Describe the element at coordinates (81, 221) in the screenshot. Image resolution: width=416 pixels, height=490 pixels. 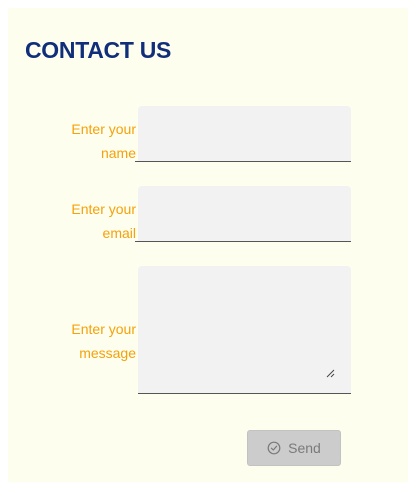
I see `email-label: Enter your email` at that location.